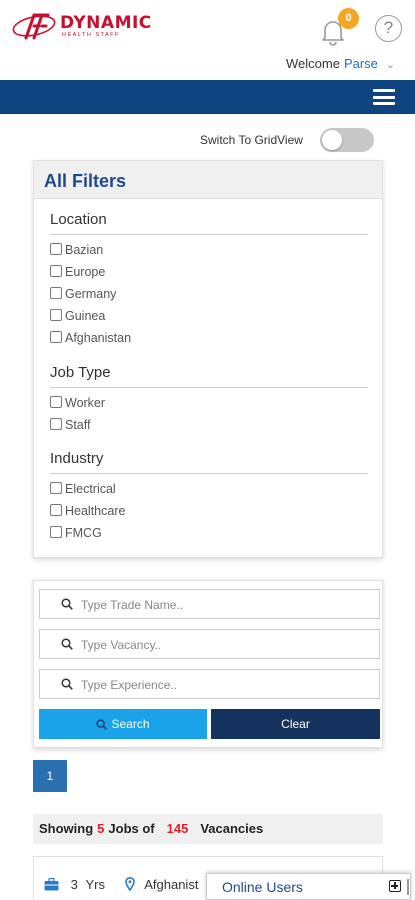  Describe the element at coordinates (50, 776) in the screenshot. I see `pagination-page-button: 1` at that location.